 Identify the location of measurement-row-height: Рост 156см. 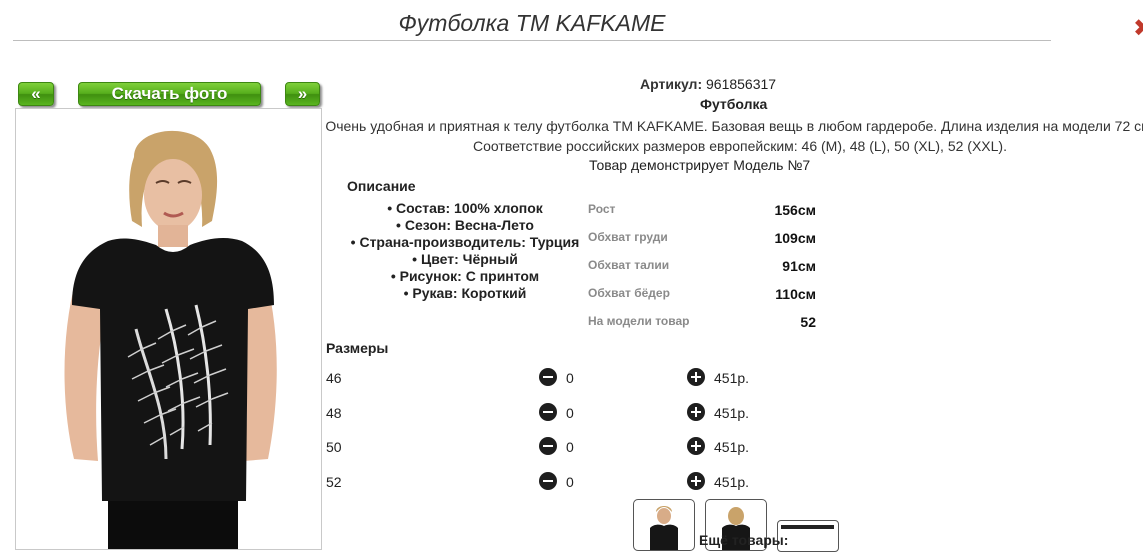
(702, 212).